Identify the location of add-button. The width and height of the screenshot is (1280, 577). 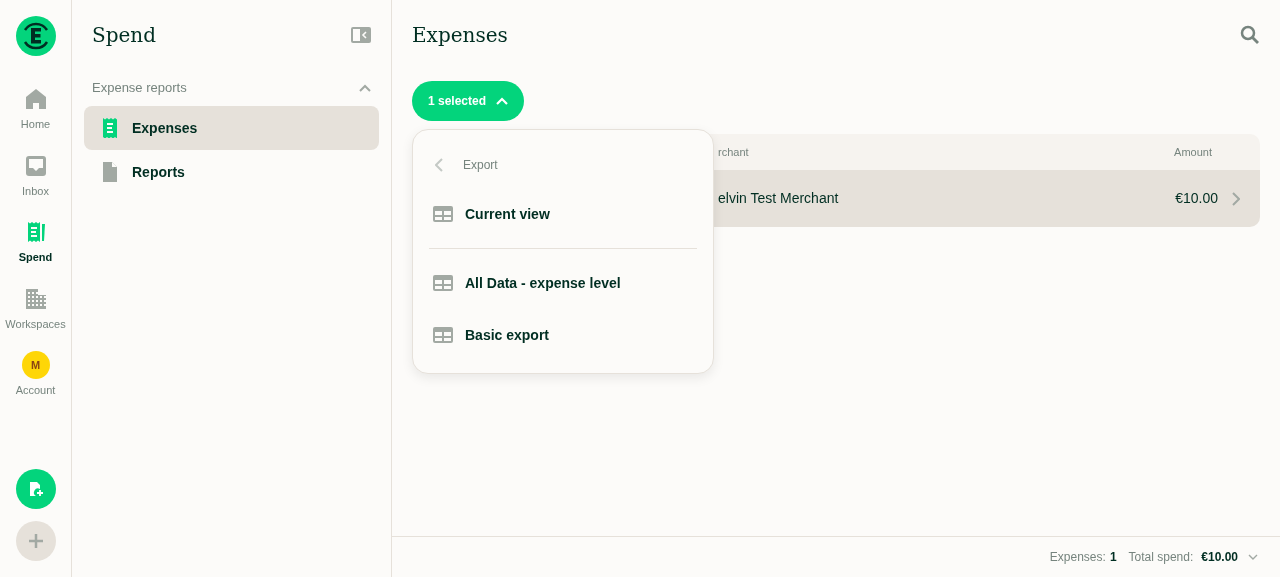
(35, 541).